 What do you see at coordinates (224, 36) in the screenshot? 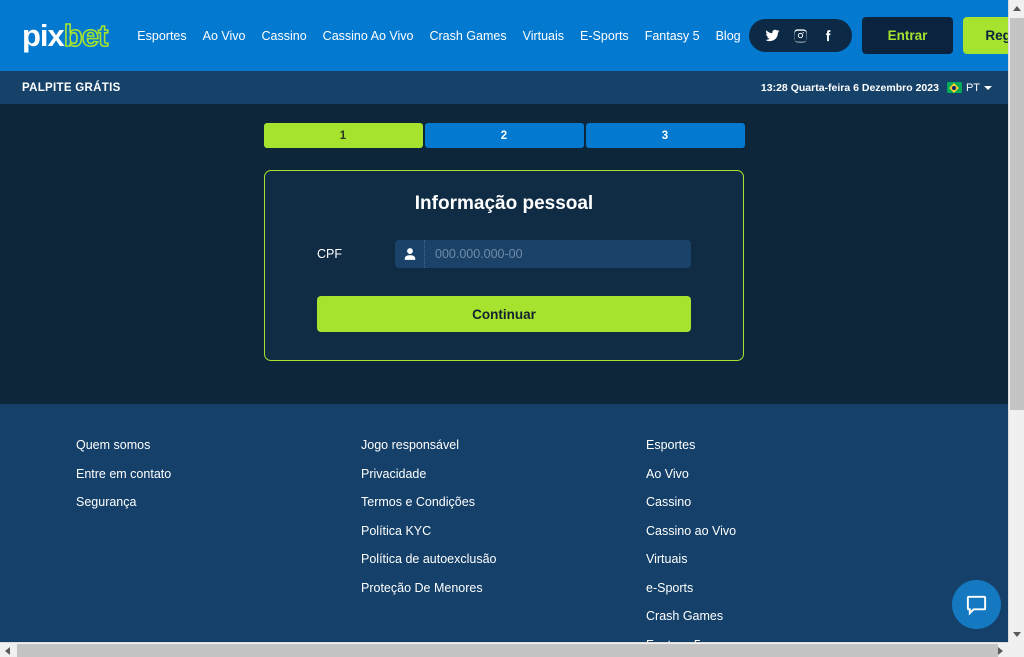
I see `nav-item-ao-vivo: Ao Vivo` at bounding box center [224, 36].